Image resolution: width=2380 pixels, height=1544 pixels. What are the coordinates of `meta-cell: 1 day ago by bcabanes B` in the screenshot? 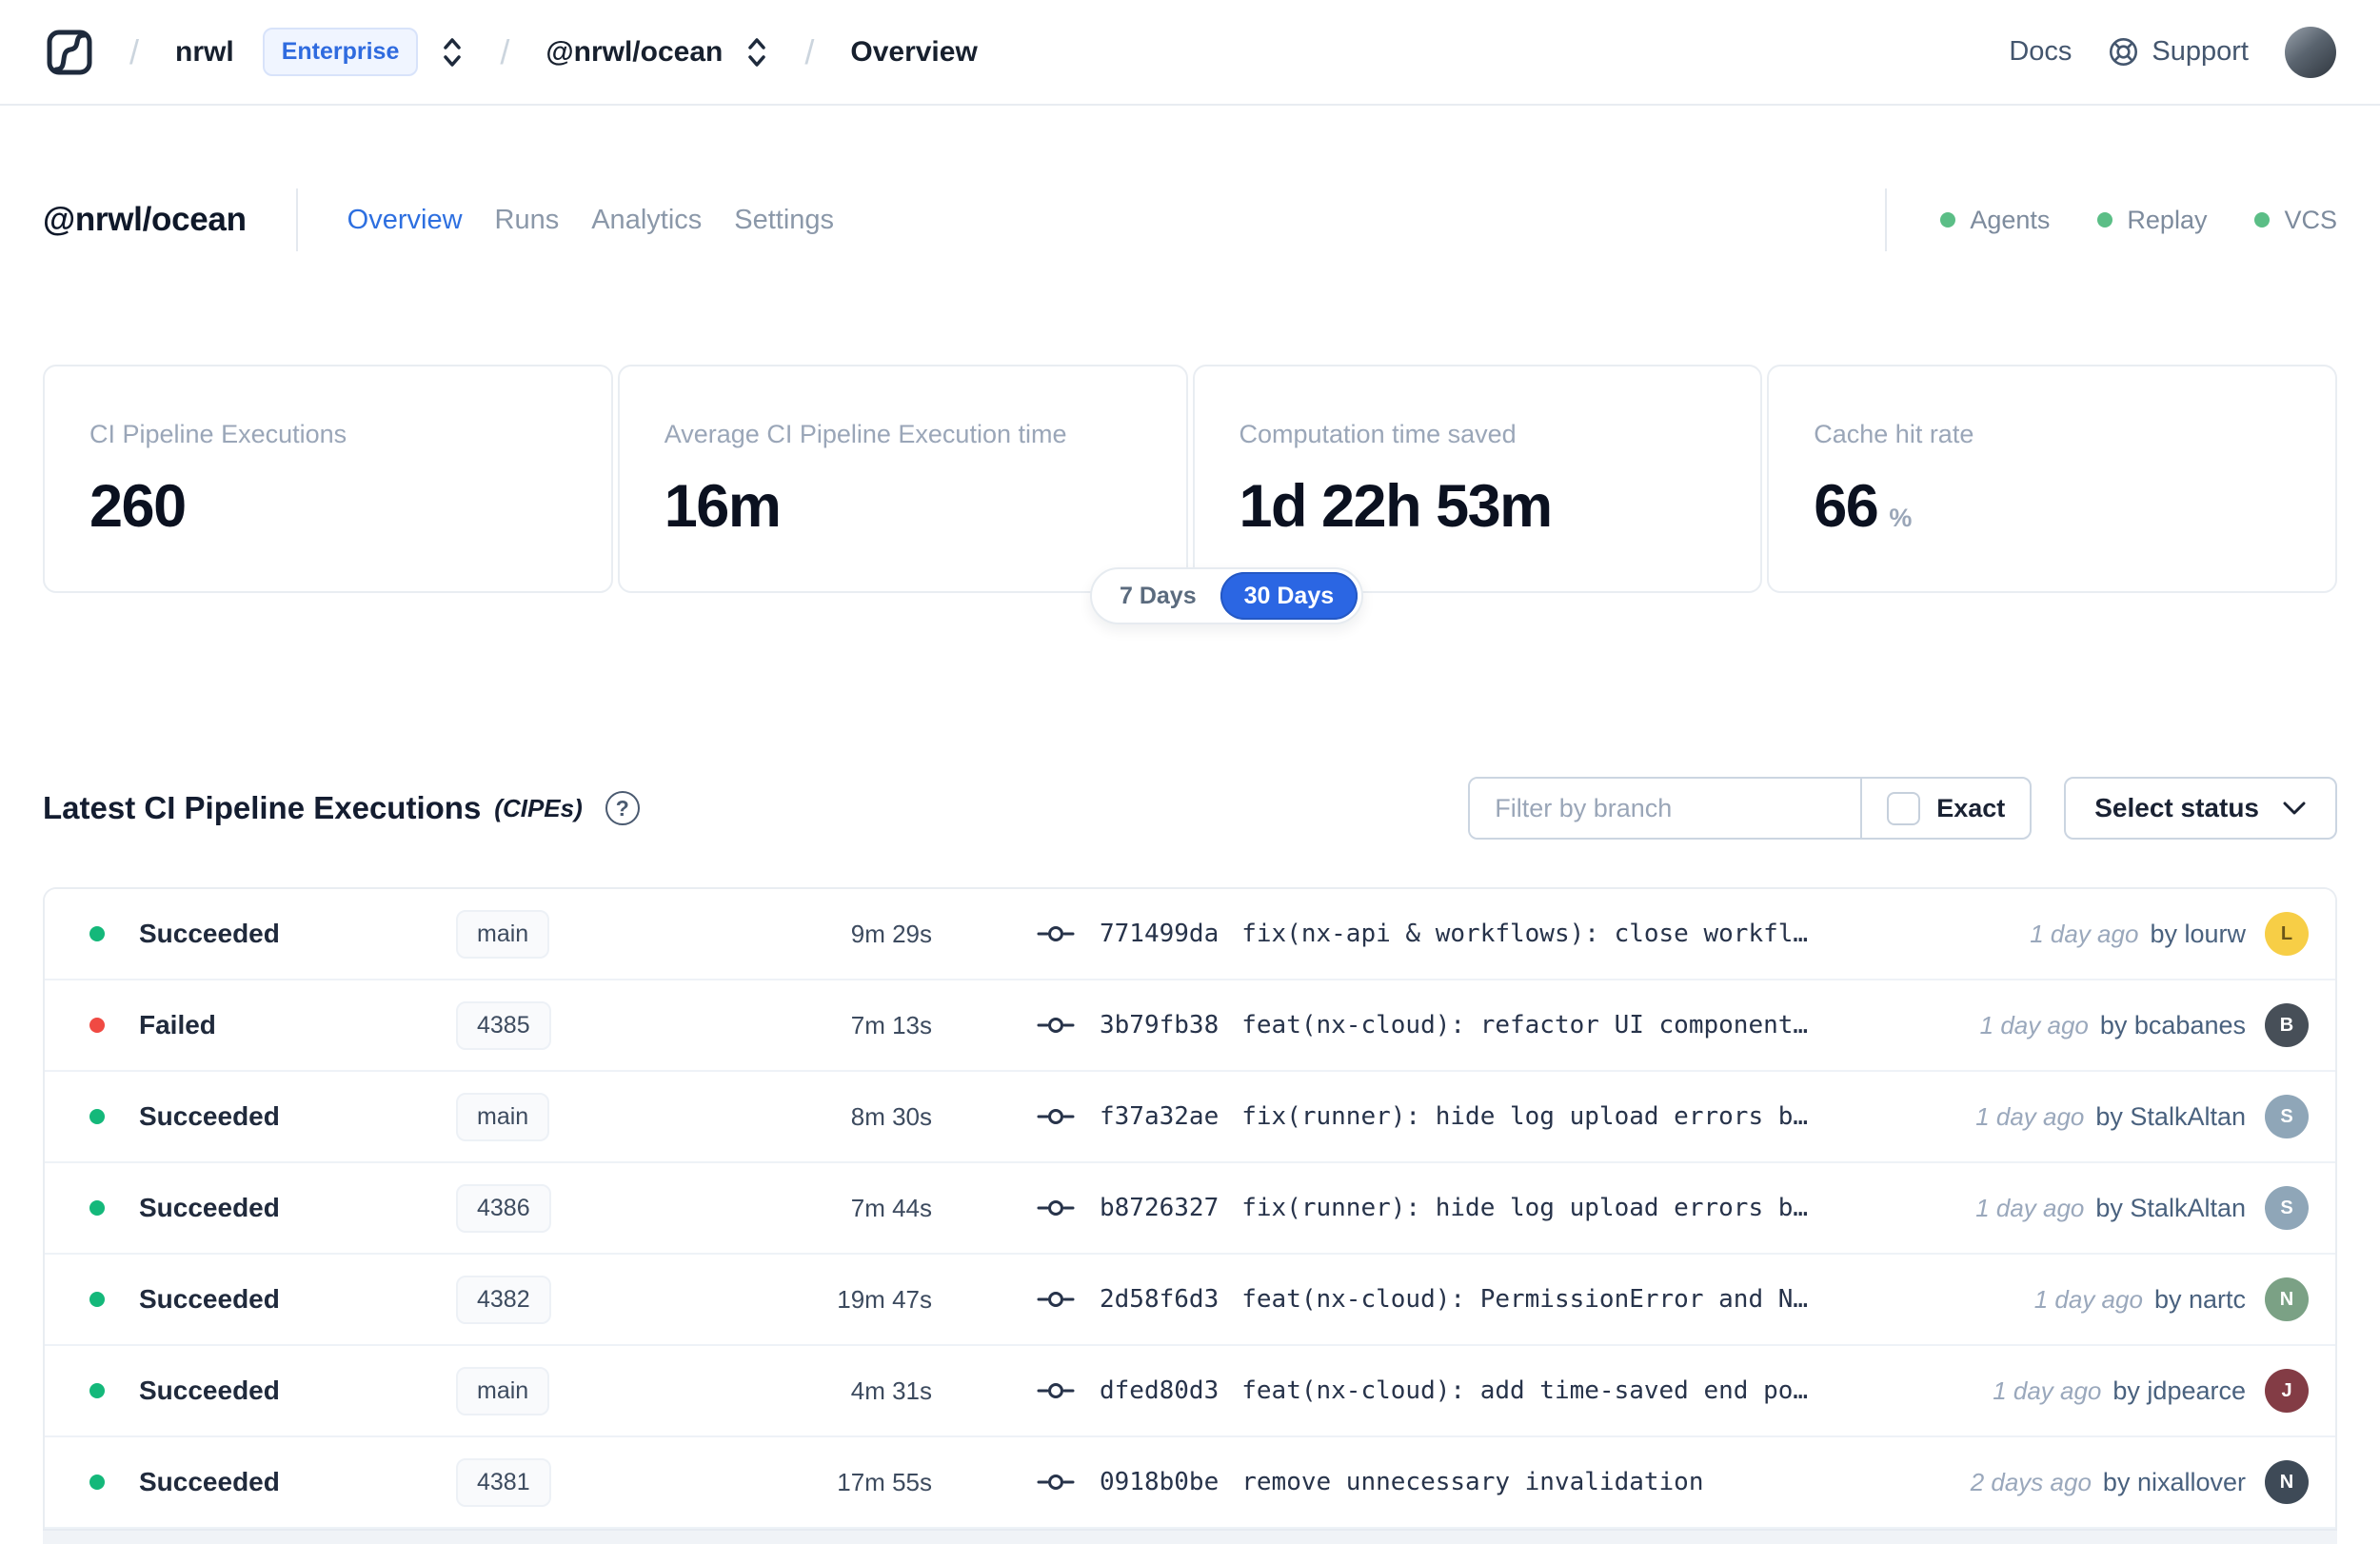 It's located at (2144, 1025).